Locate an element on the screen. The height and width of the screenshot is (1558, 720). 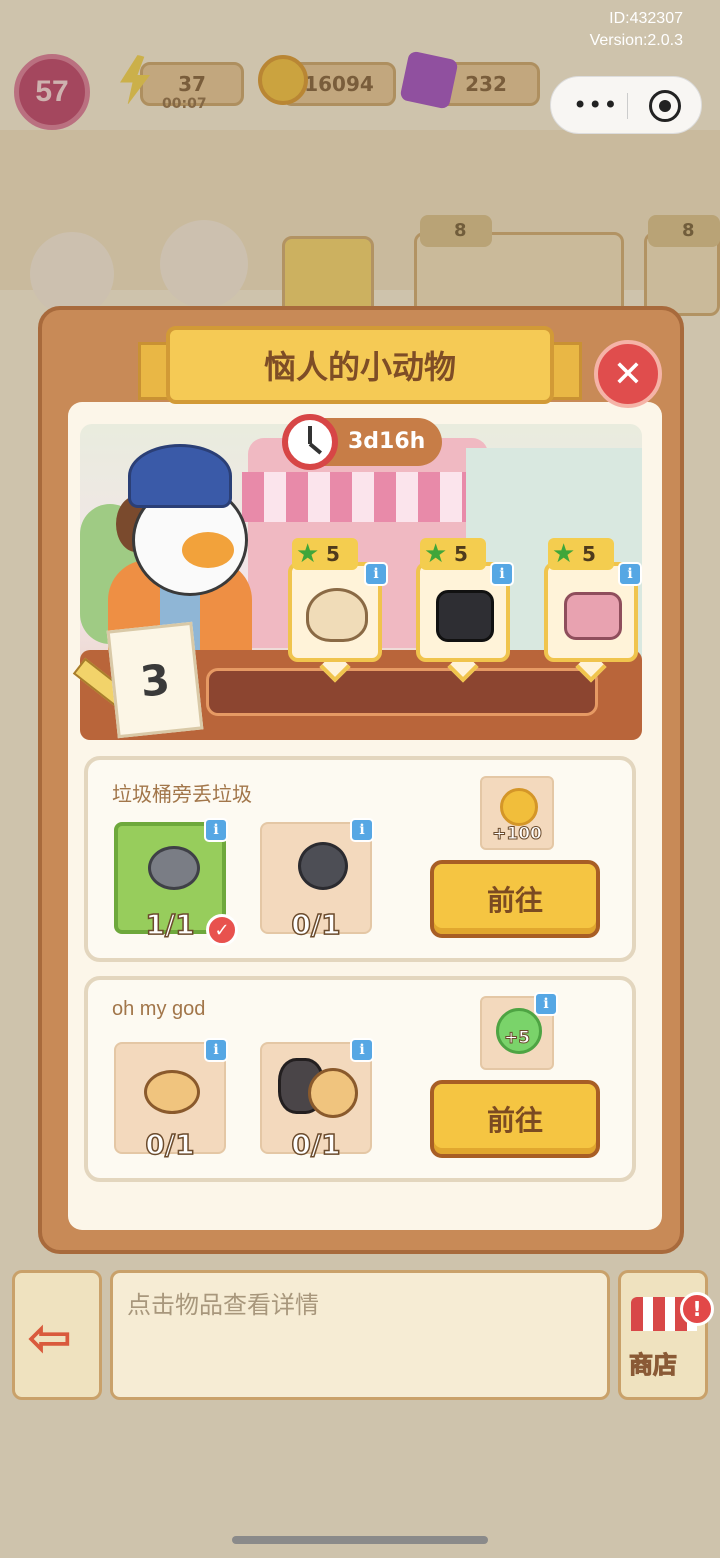
progress-note: 3 is located at coordinates (155, 680).